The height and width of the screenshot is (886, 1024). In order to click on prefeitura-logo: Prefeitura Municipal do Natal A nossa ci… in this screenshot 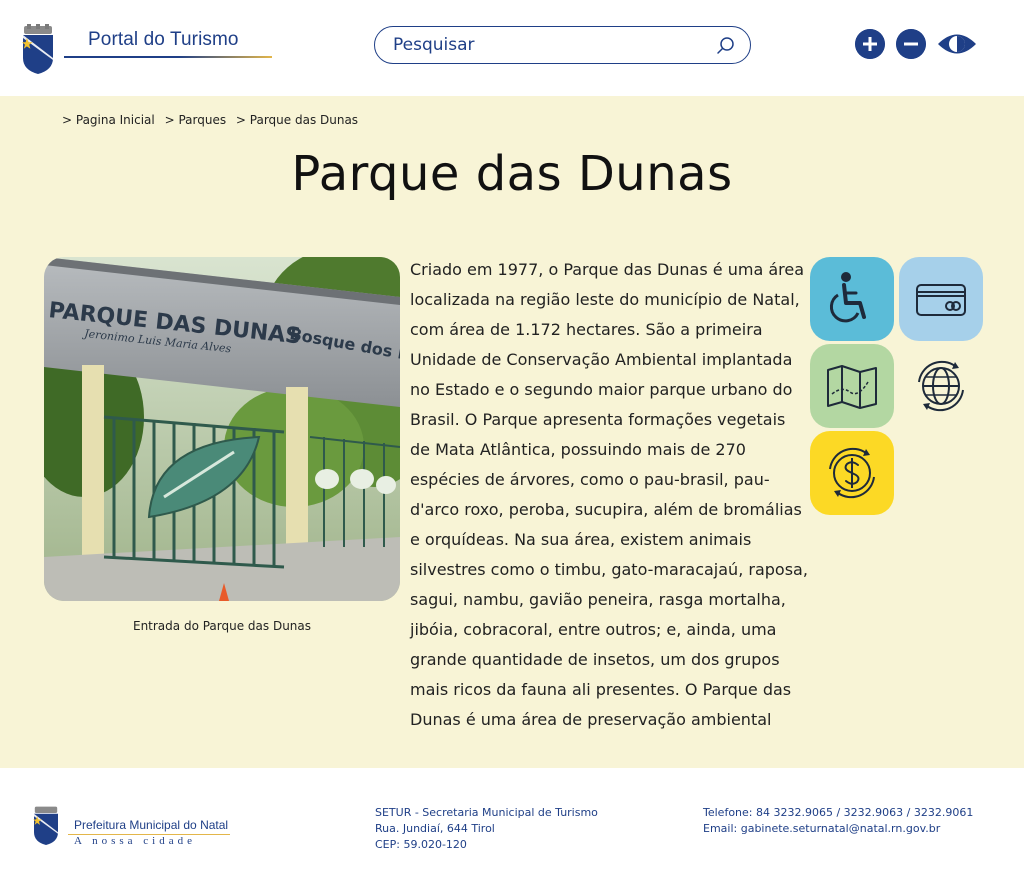, I will do `click(135, 827)`.